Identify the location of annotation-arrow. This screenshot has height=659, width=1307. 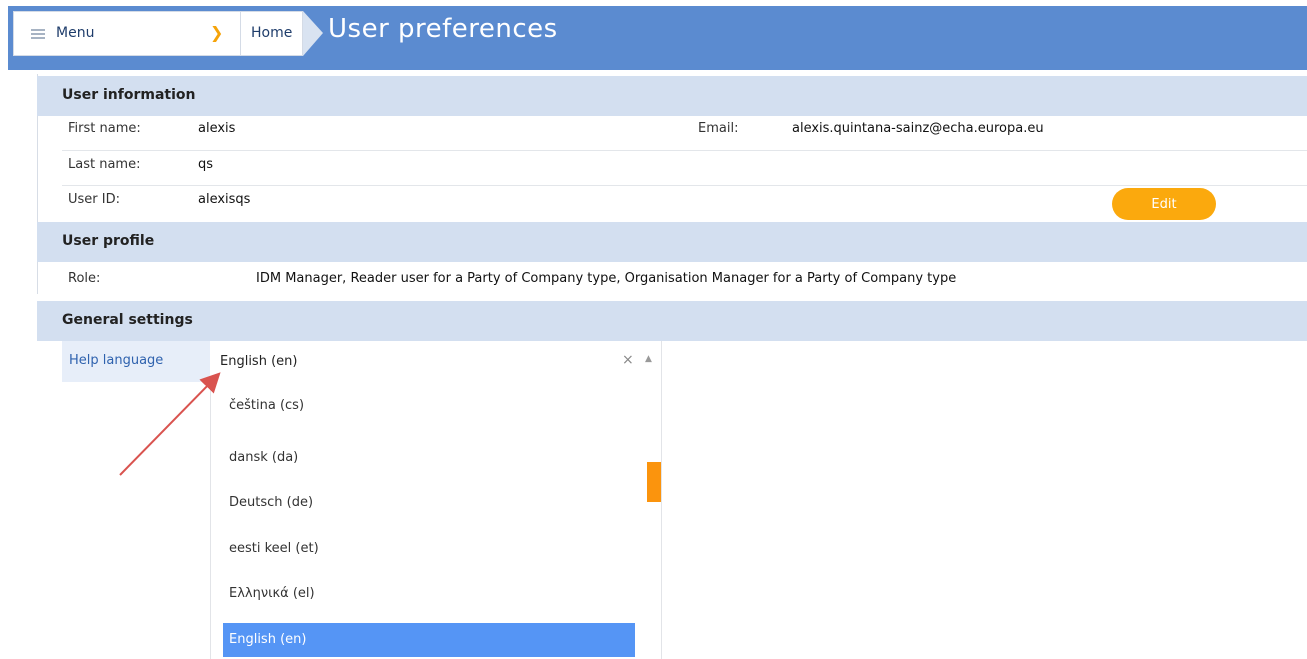
(170, 424).